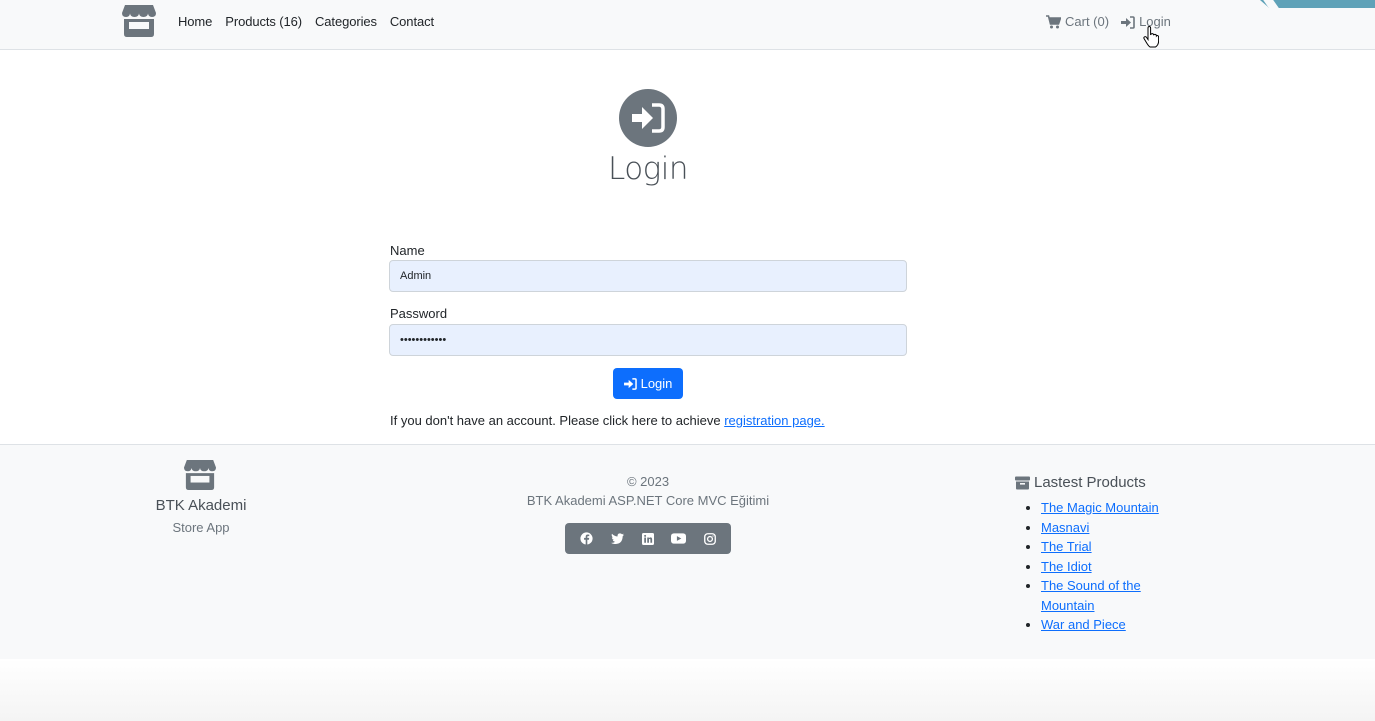 The image size is (1375, 721). I want to click on page-title: Login, so click(648, 169).